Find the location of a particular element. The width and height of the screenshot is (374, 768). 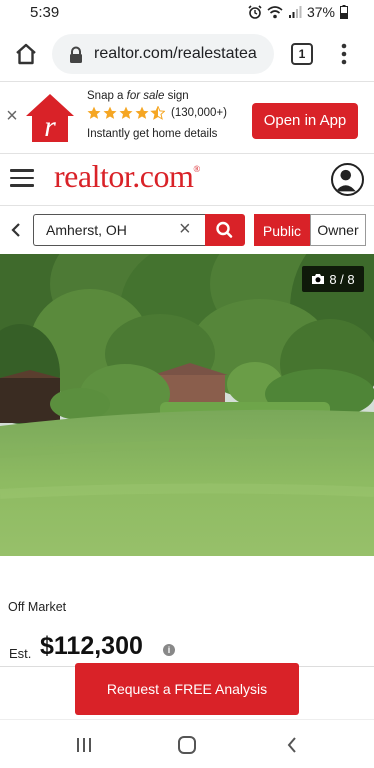

status-icons: 37% is located at coordinates (298, 12).